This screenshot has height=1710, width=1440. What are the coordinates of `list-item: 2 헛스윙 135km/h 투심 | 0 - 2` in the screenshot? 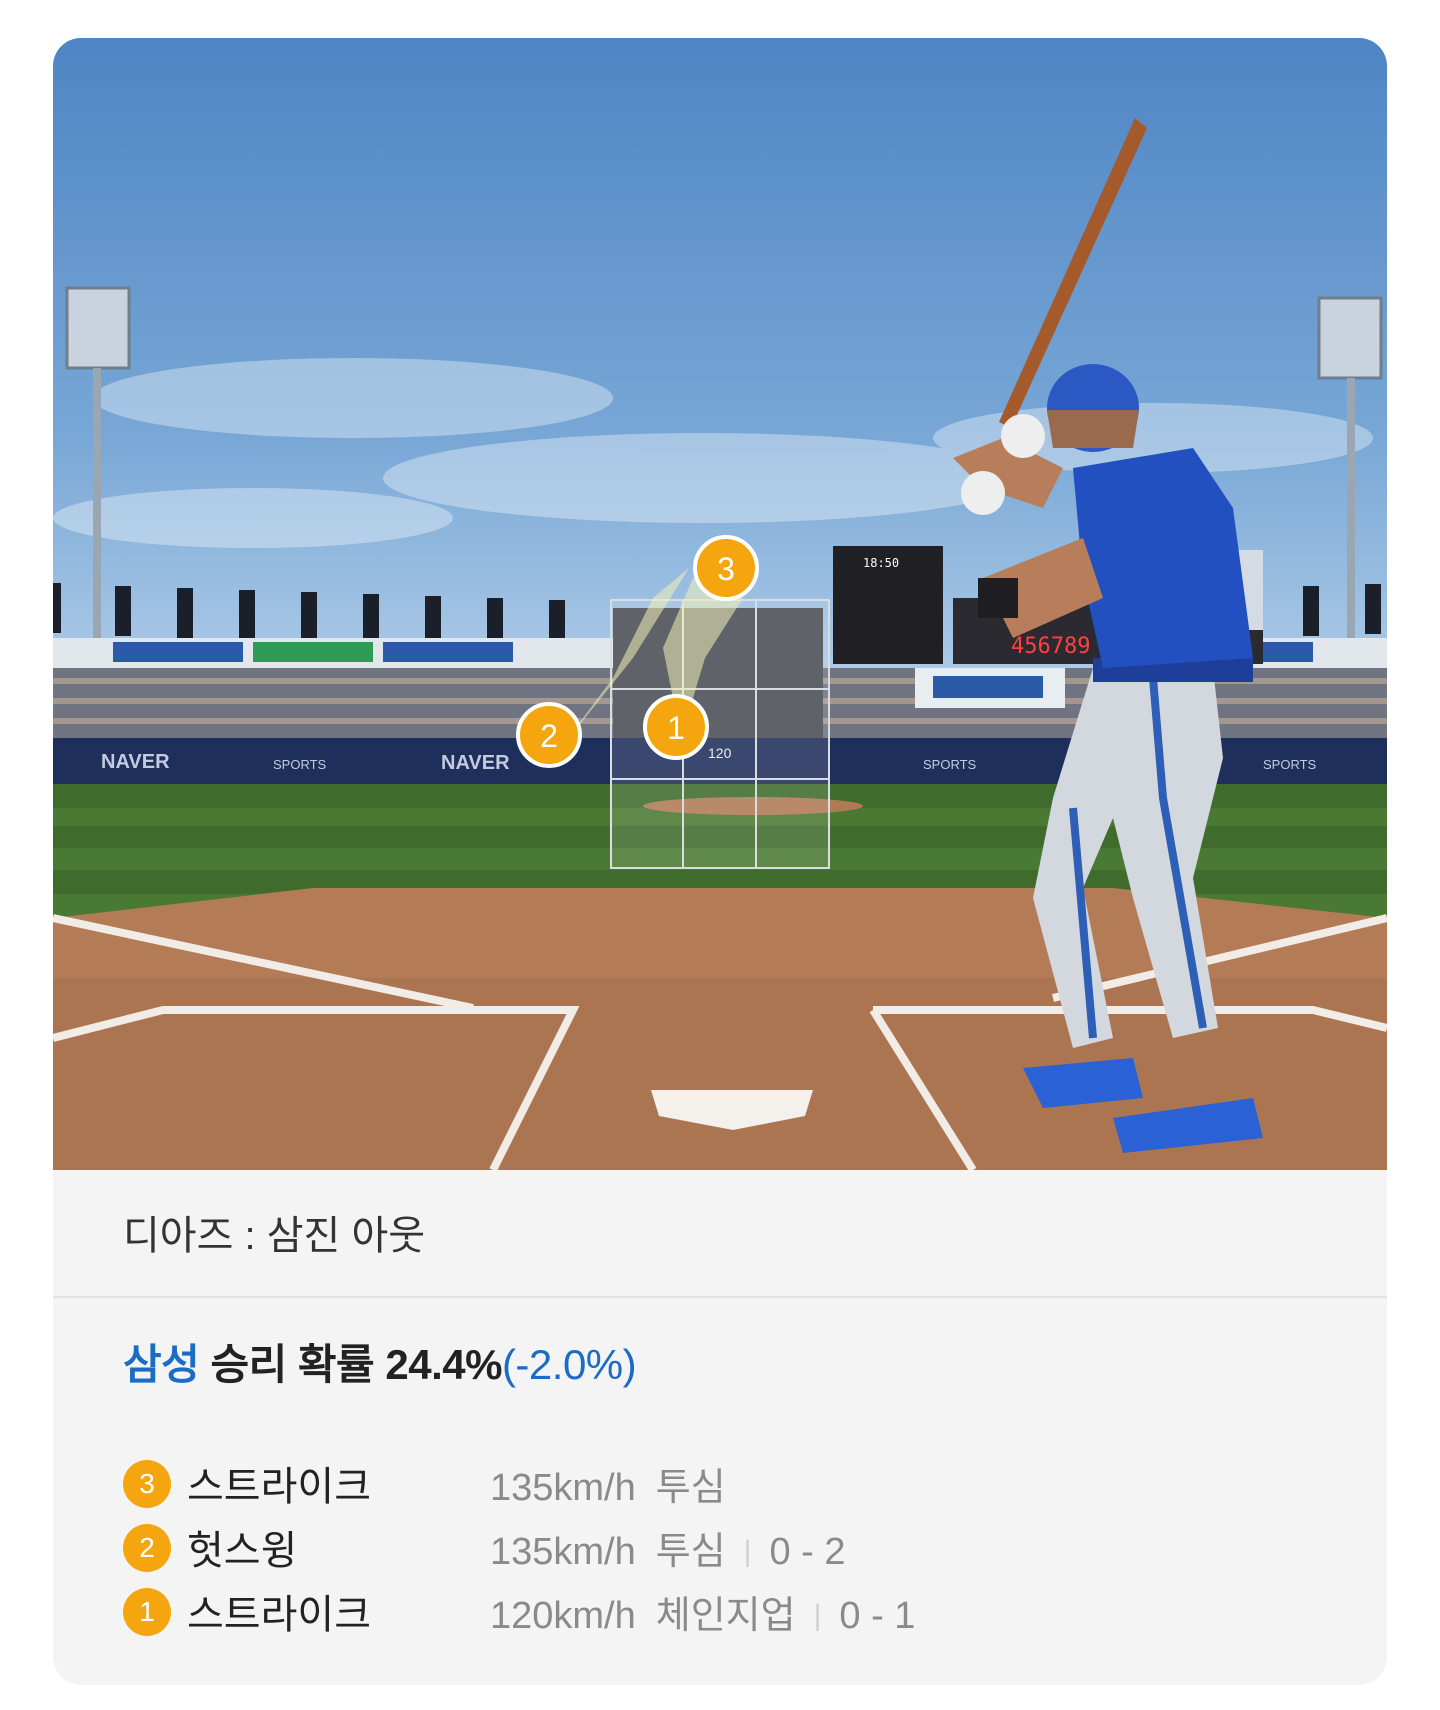 It's located at (723, 1546).